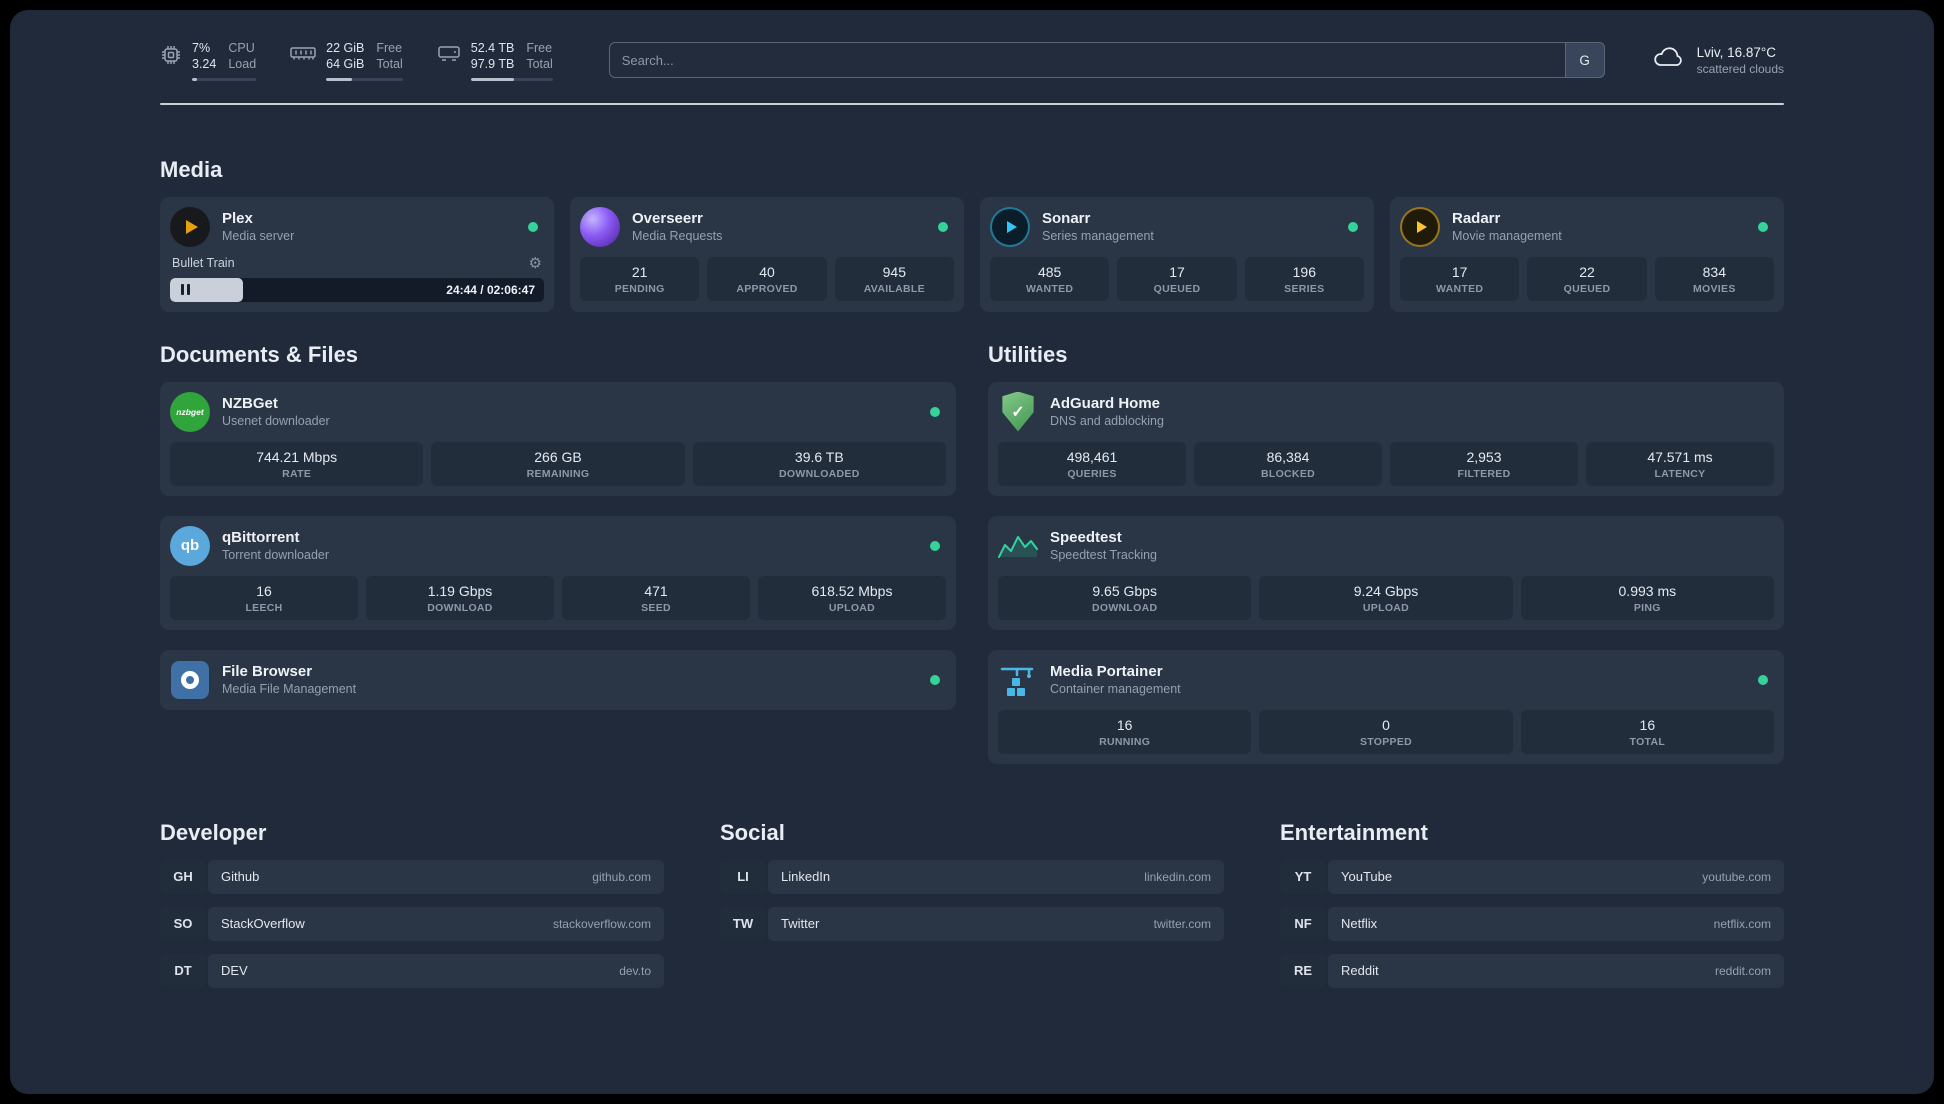  Describe the element at coordinates (677, 236) in the screenshot. I see `service-subtitle: Media Requests` at that location.